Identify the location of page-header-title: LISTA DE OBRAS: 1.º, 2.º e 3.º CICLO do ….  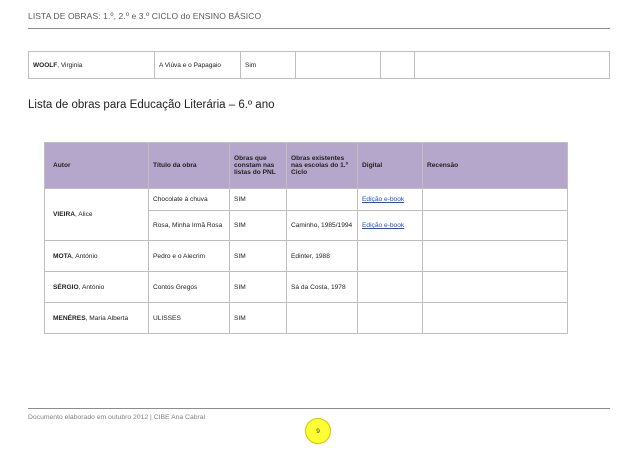
(145, 16).